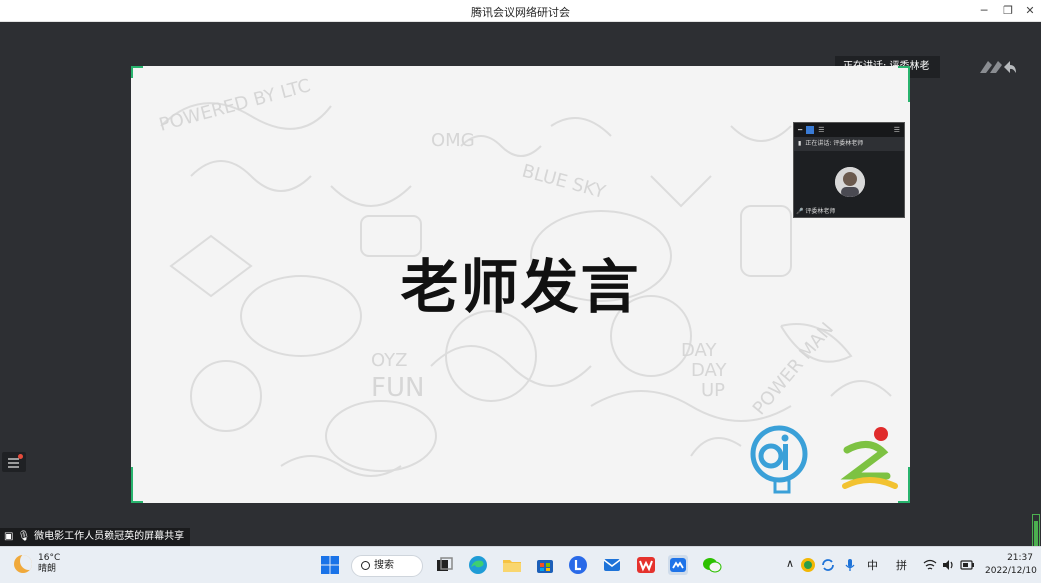  What do you see at coordinates (109, 536) in the screenshot?
I see `screen-share-text: 微电影工作人员赖冠英的屏幕共享` at bounding box center [109, 536].